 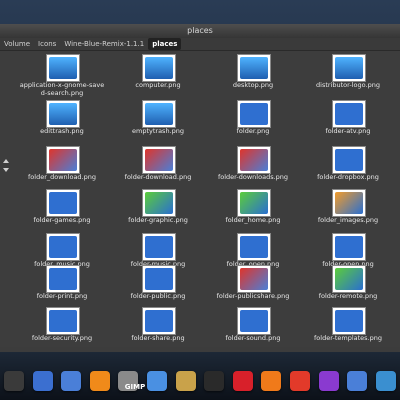 I want to click on file-item: folder-templates.png, so click(x=348, y=327).